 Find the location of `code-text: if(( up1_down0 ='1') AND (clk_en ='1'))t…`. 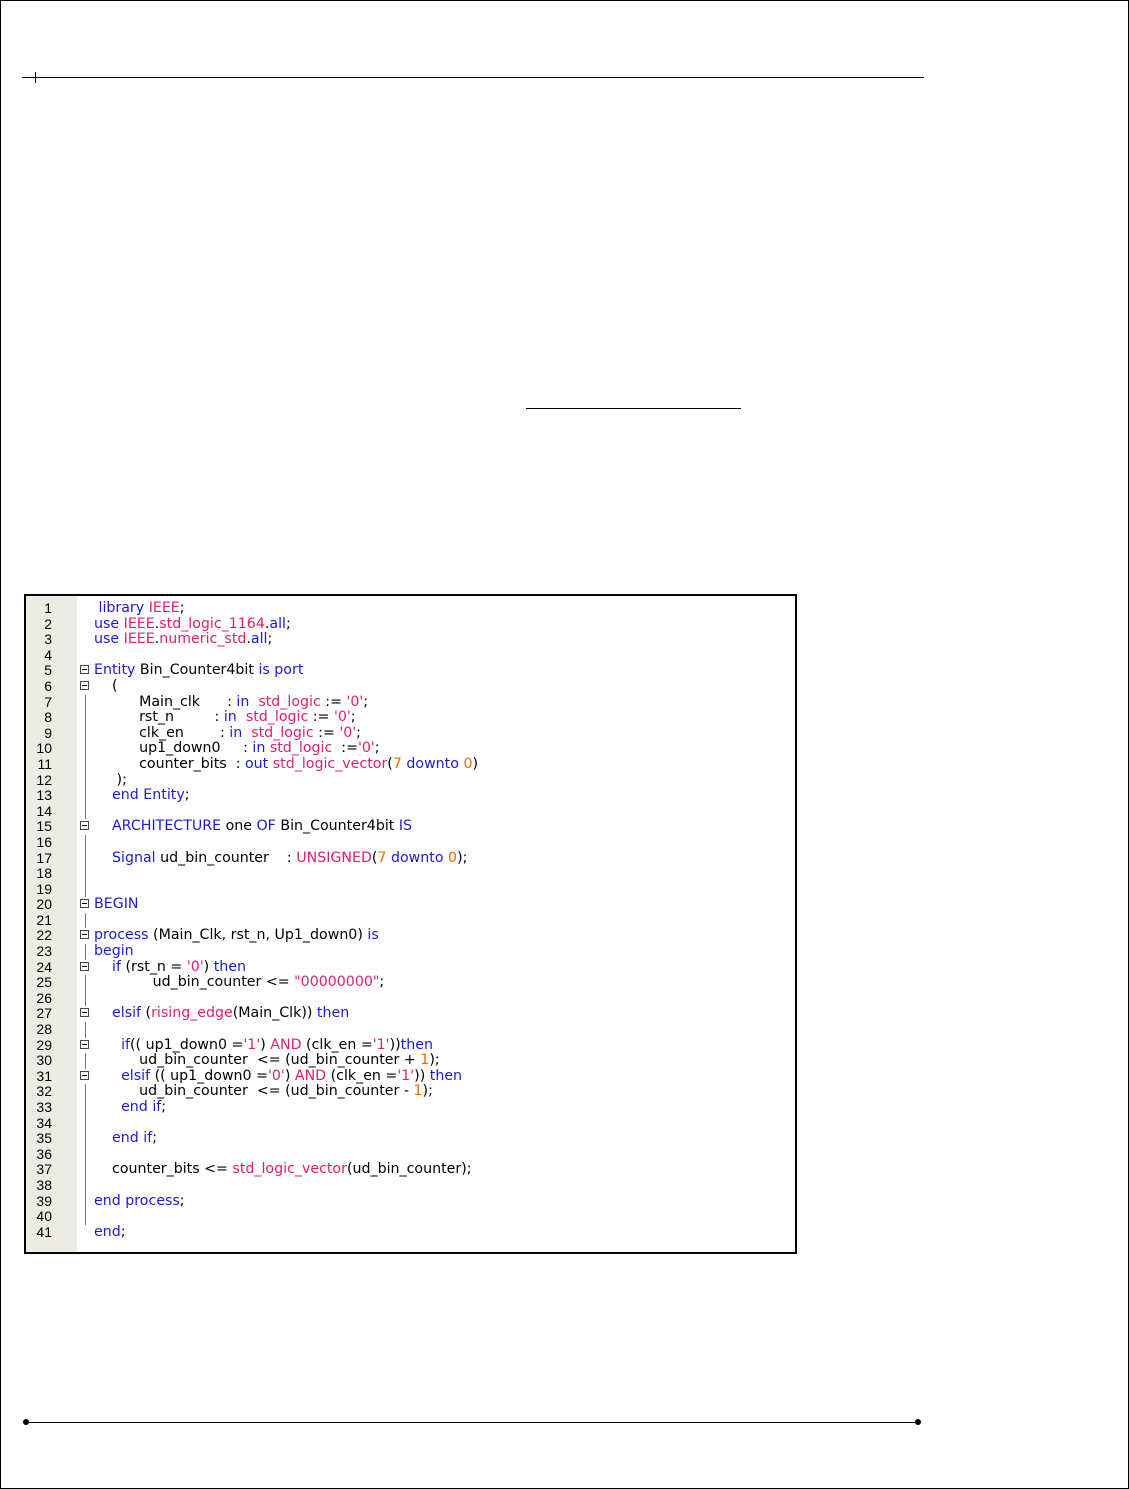

code-text: if(( up1_down0 ='1') AND (clk_en ='1'))t… is located at coordinates (263, 1045).